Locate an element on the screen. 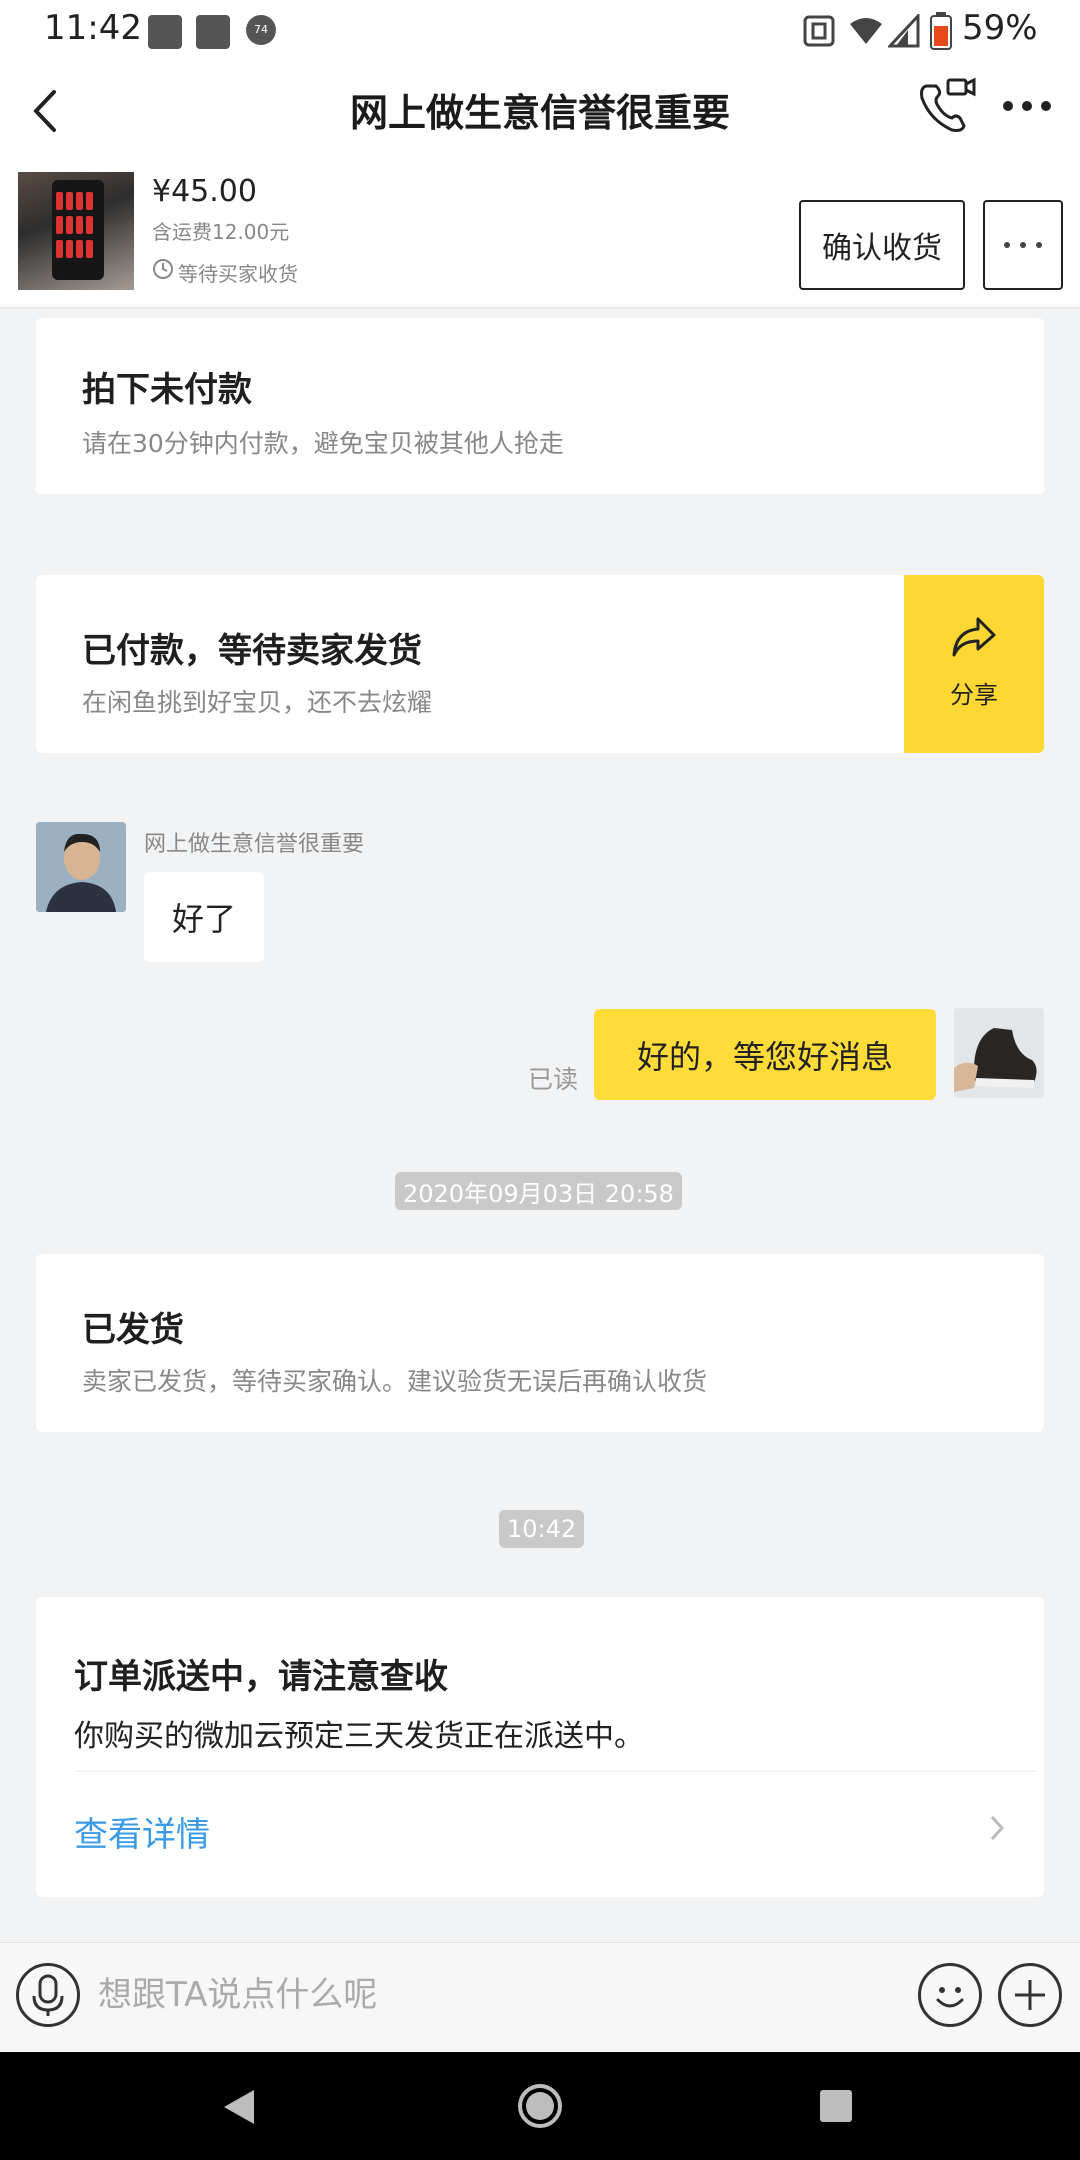  timestamp-chip: 10:42 is located at coordinates (542, 1529).